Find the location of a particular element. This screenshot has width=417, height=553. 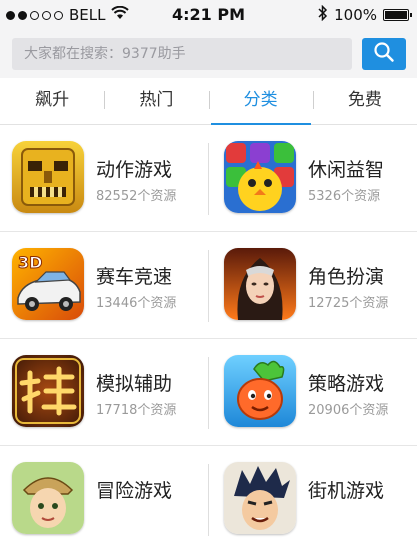

category-title: 模拟辅助 is located at coordinates (134, 384).